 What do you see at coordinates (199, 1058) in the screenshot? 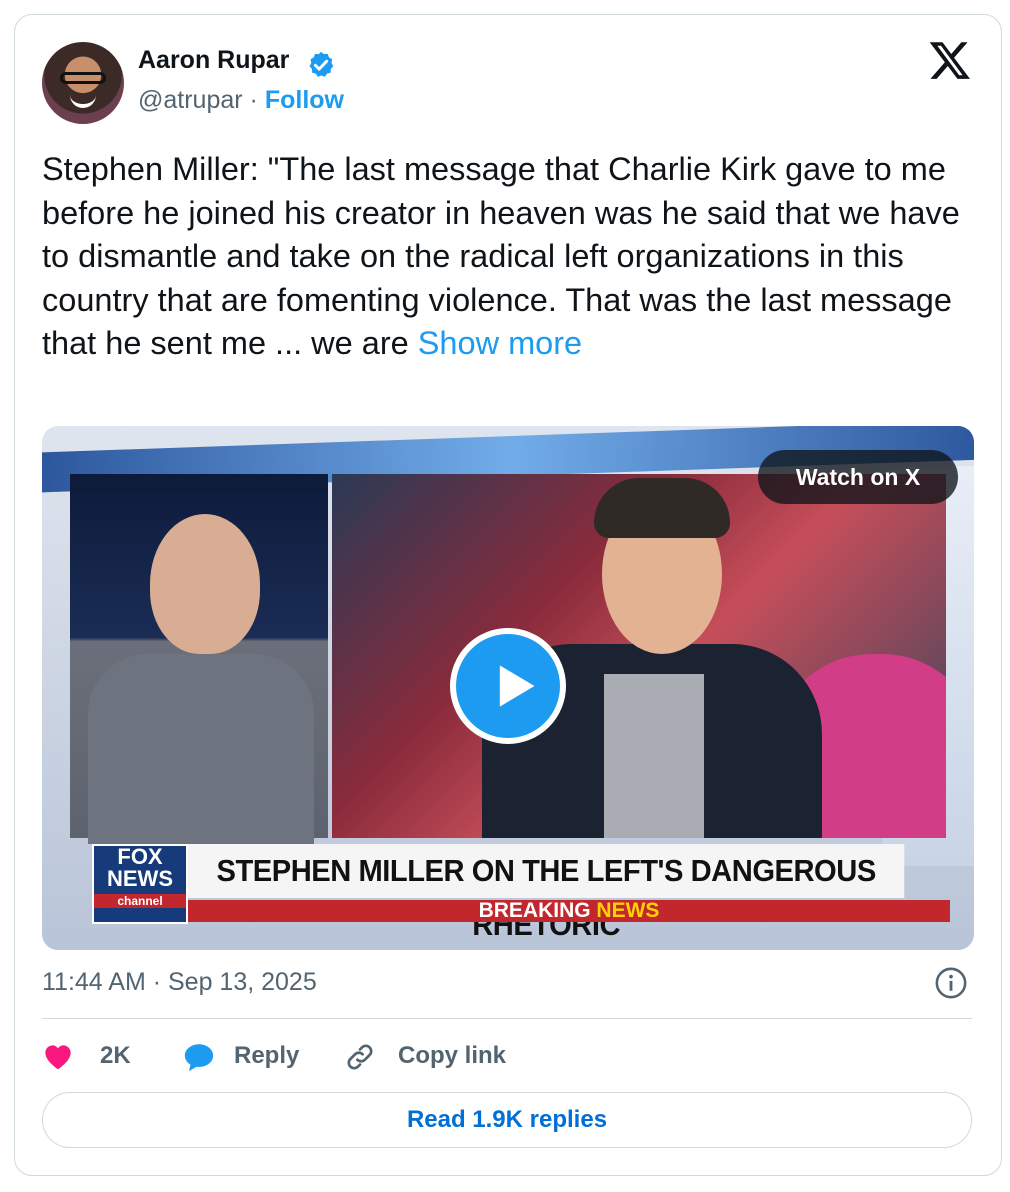
I see `reply-bubble-icon` at bounding box center [199, 1058].